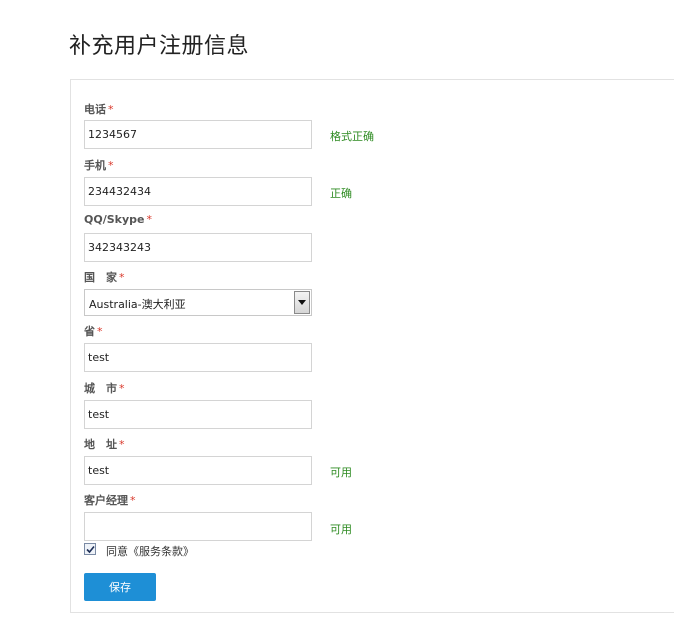  I want to click on mobile-input, so click(198, 191).